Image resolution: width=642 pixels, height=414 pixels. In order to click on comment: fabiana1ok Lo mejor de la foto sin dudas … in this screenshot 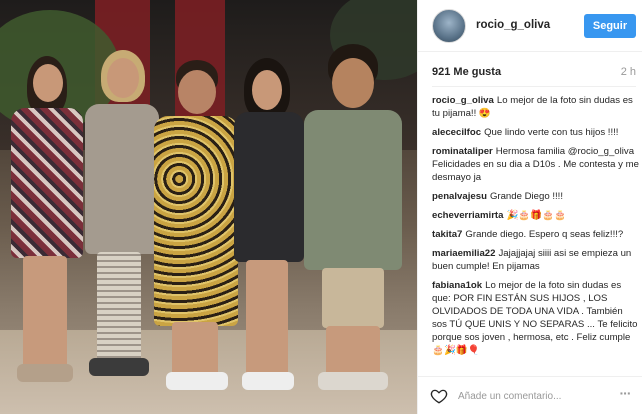, I will do `click(536, 318)`.